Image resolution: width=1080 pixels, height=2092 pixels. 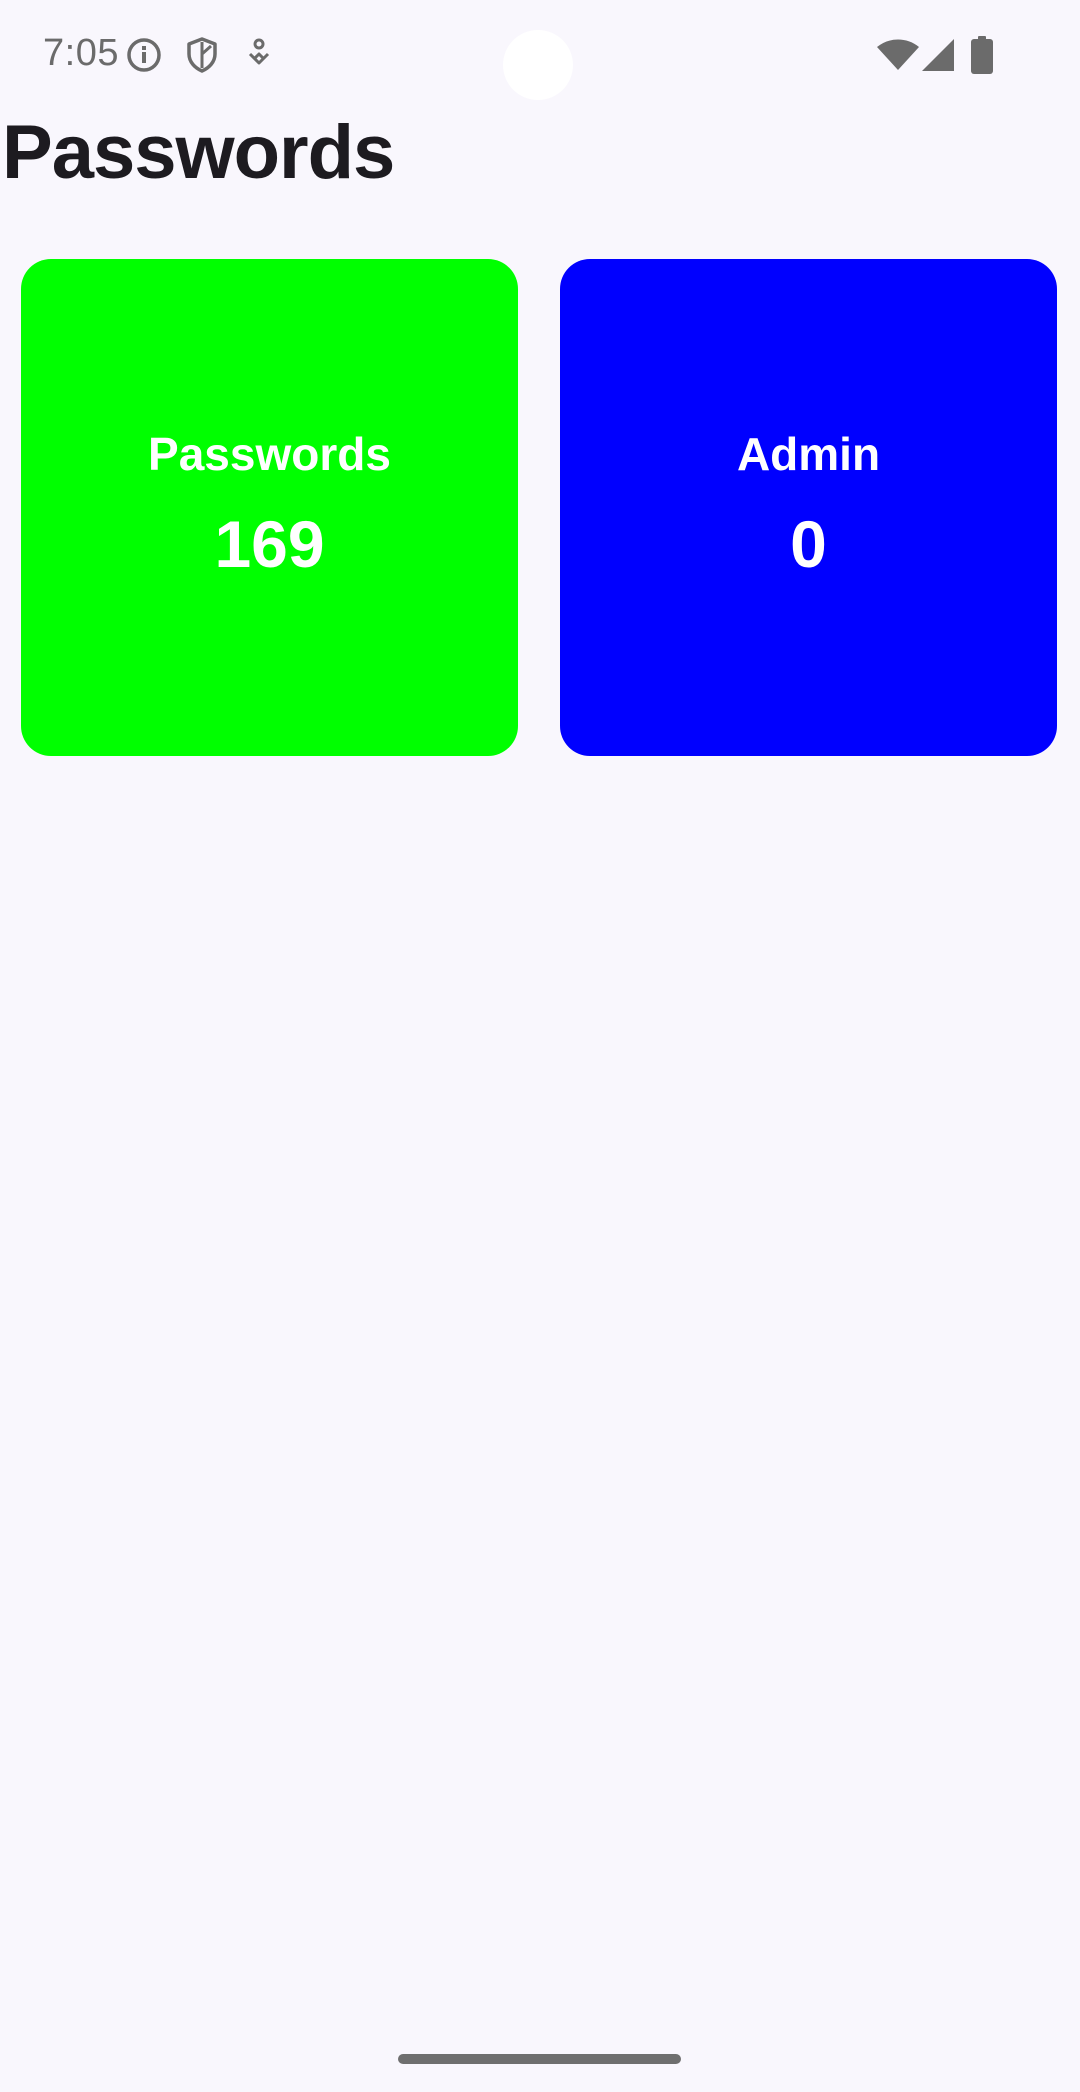 I want to click on info-icon, so click(x=144, y=55).